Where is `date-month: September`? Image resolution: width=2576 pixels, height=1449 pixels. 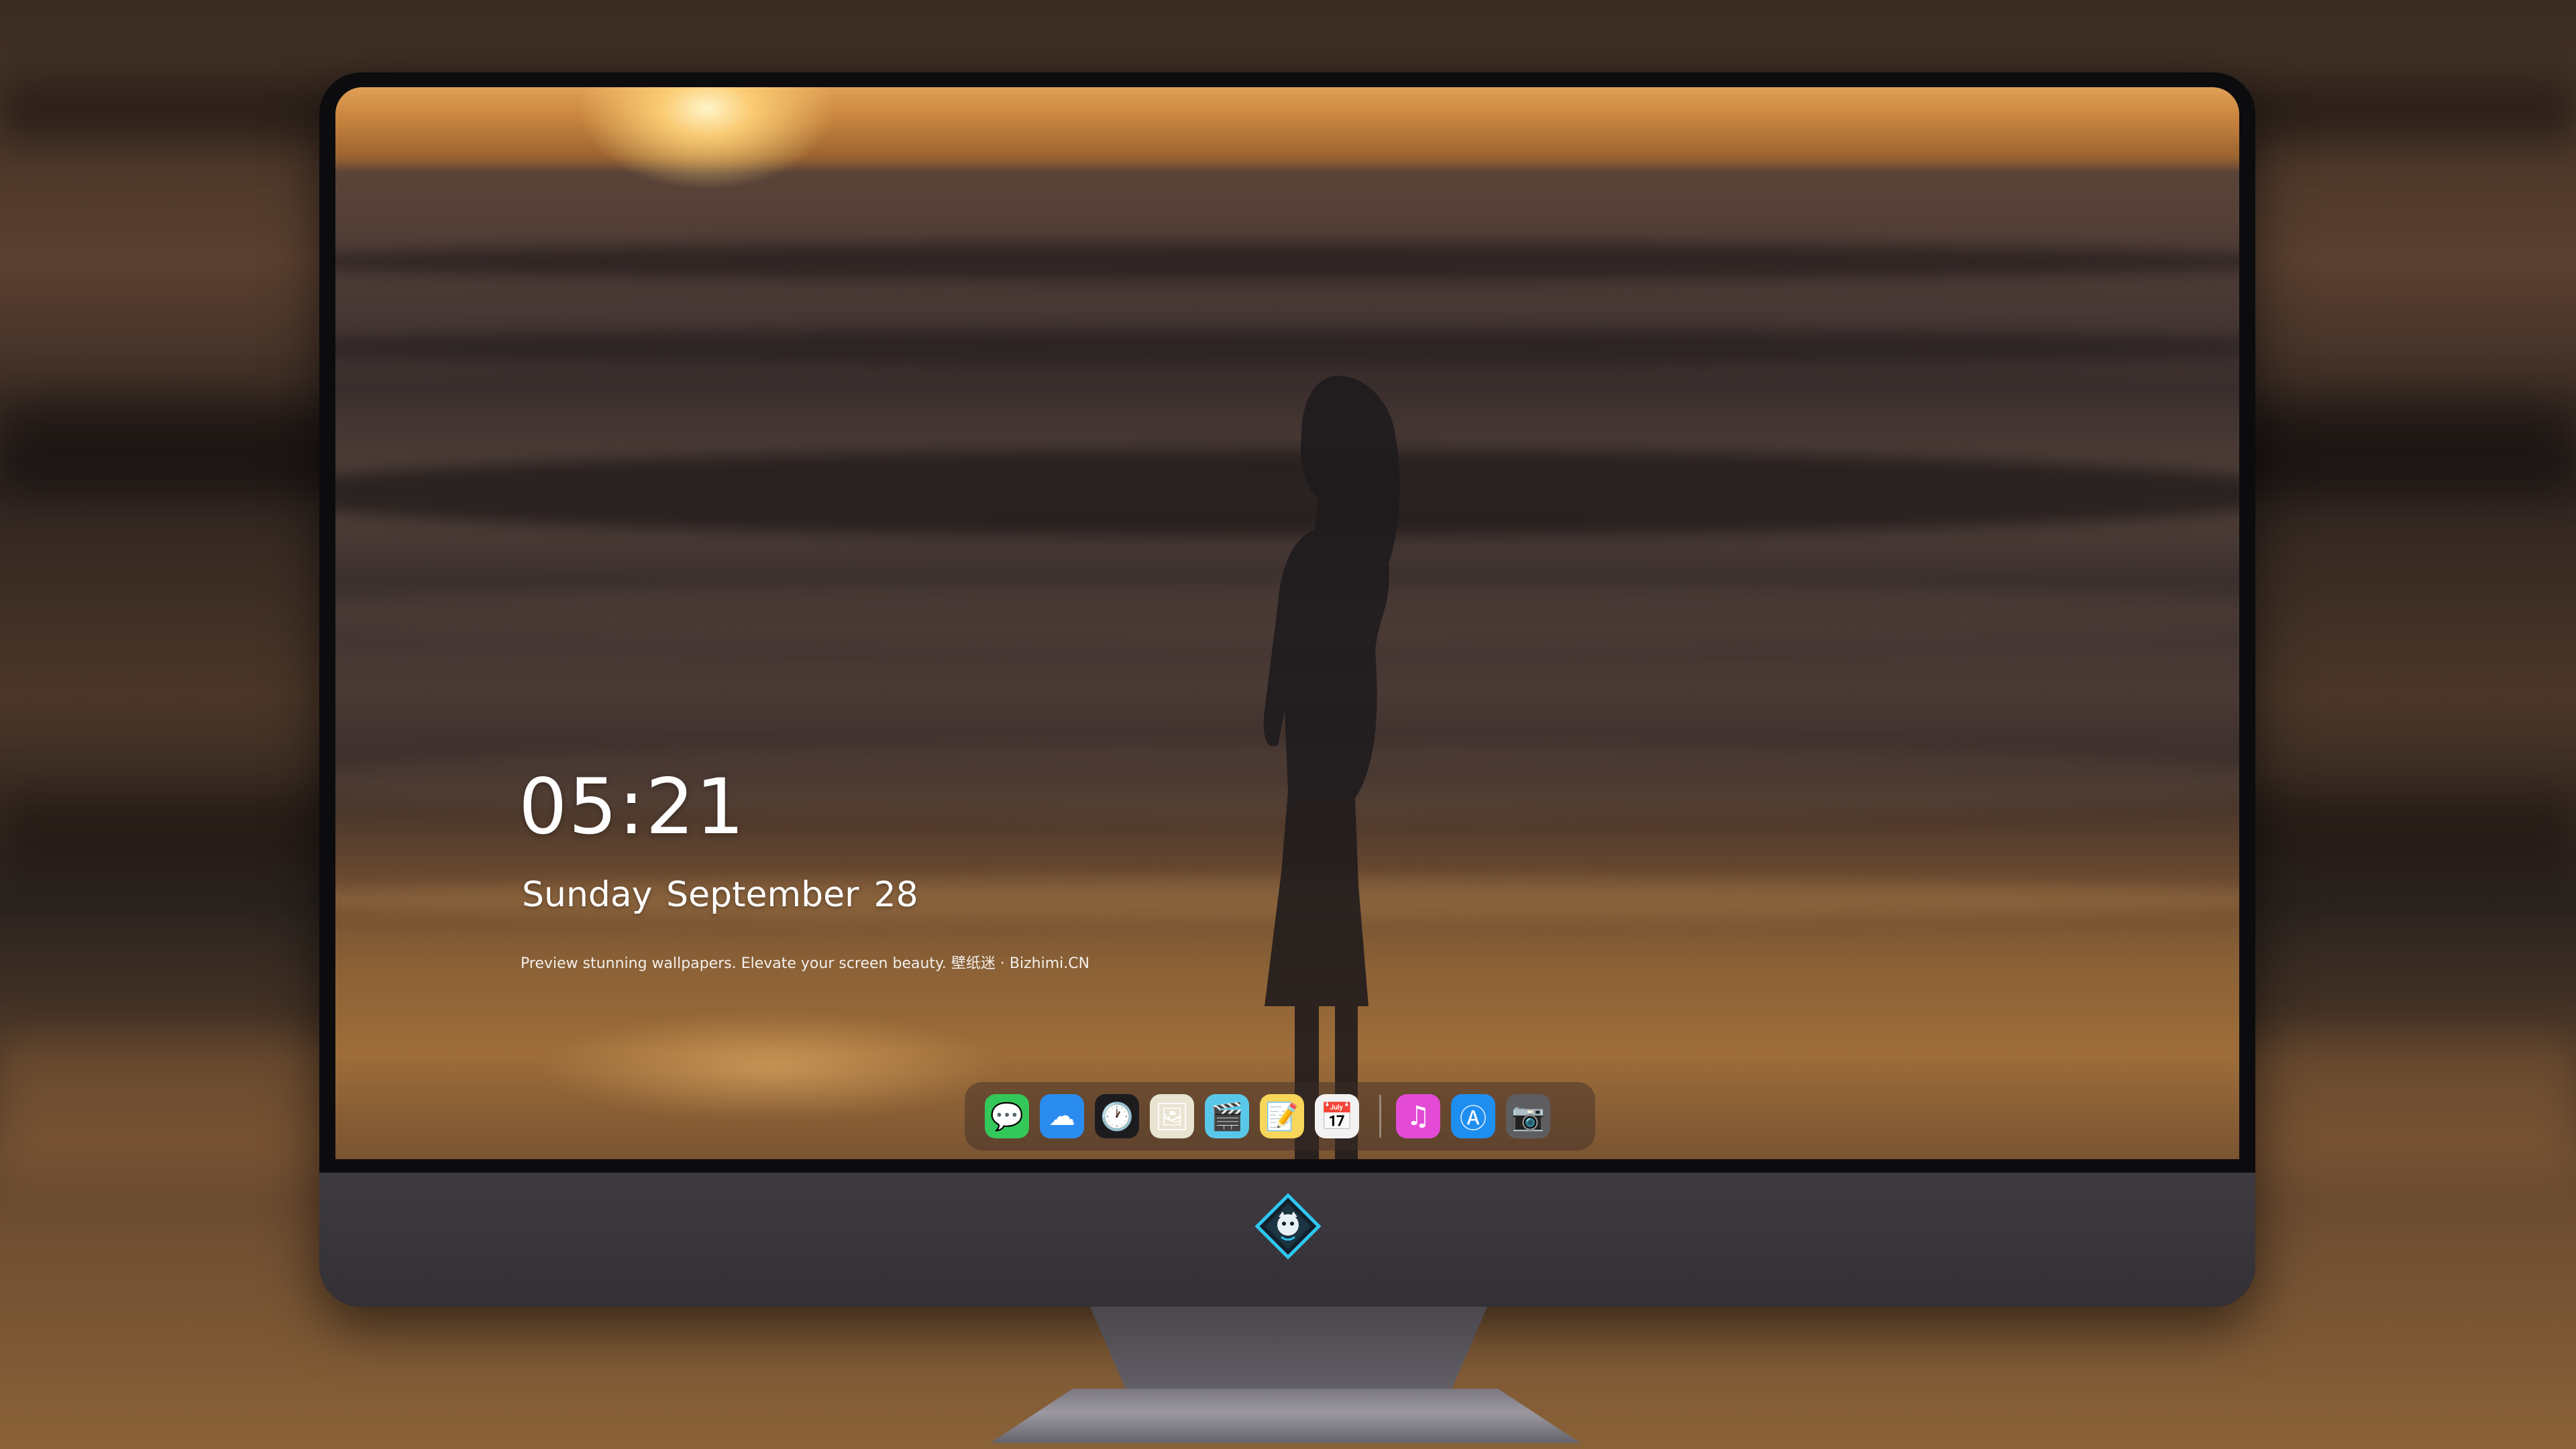 date-month: September is located at coordinates (762, 895).